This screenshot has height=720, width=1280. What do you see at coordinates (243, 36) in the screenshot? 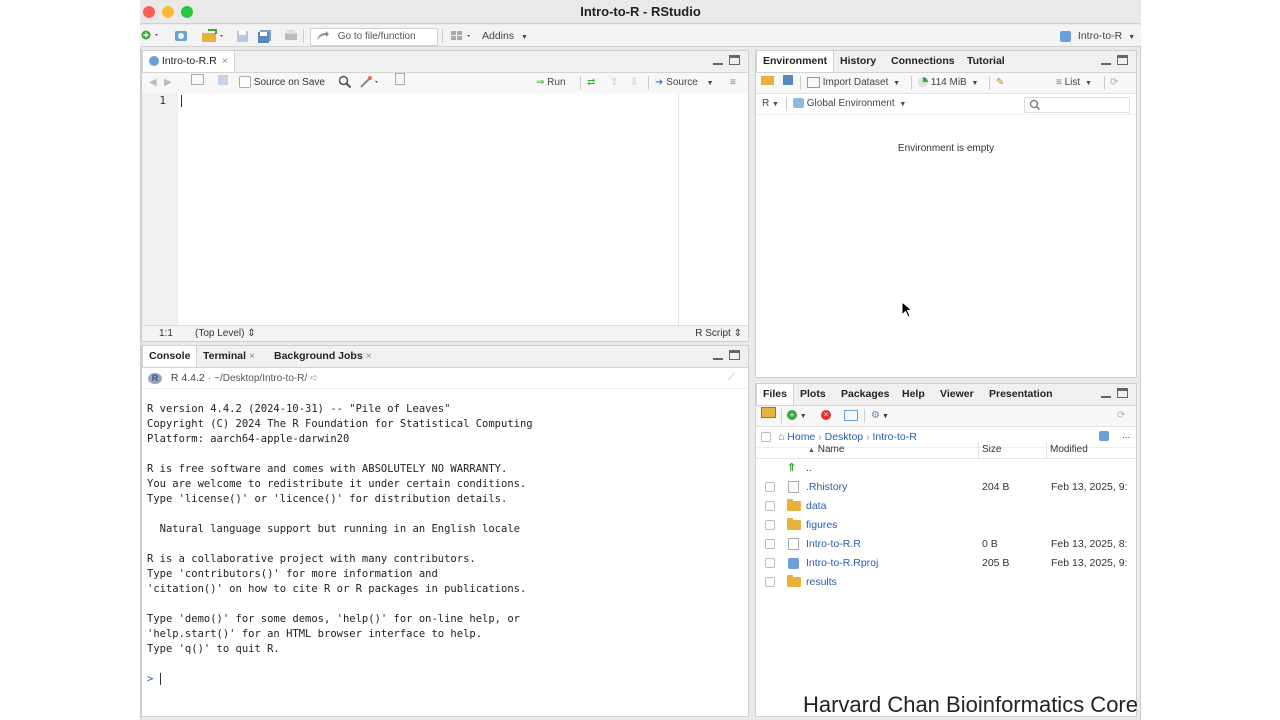
I see `save-icon` at bounding box center [243, 36].